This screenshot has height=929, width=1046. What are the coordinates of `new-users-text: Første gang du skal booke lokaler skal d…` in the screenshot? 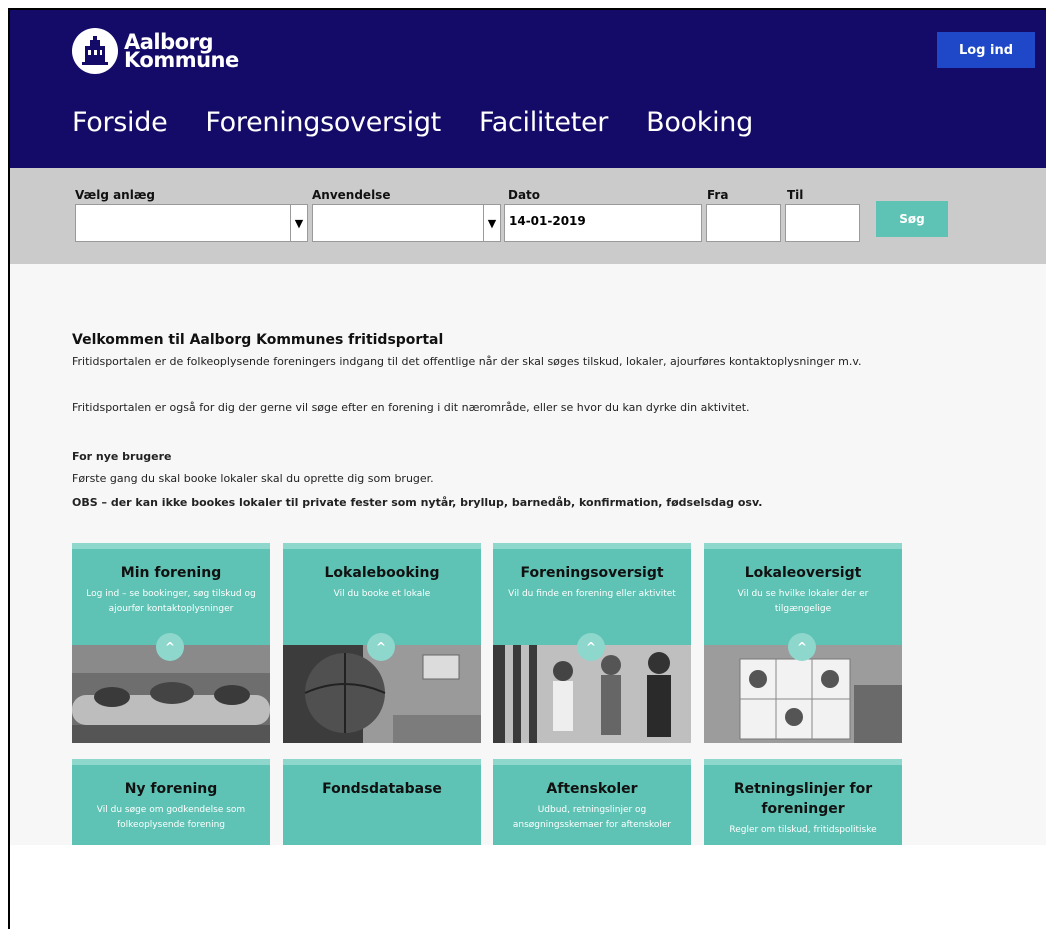 It's located at (253, 478).